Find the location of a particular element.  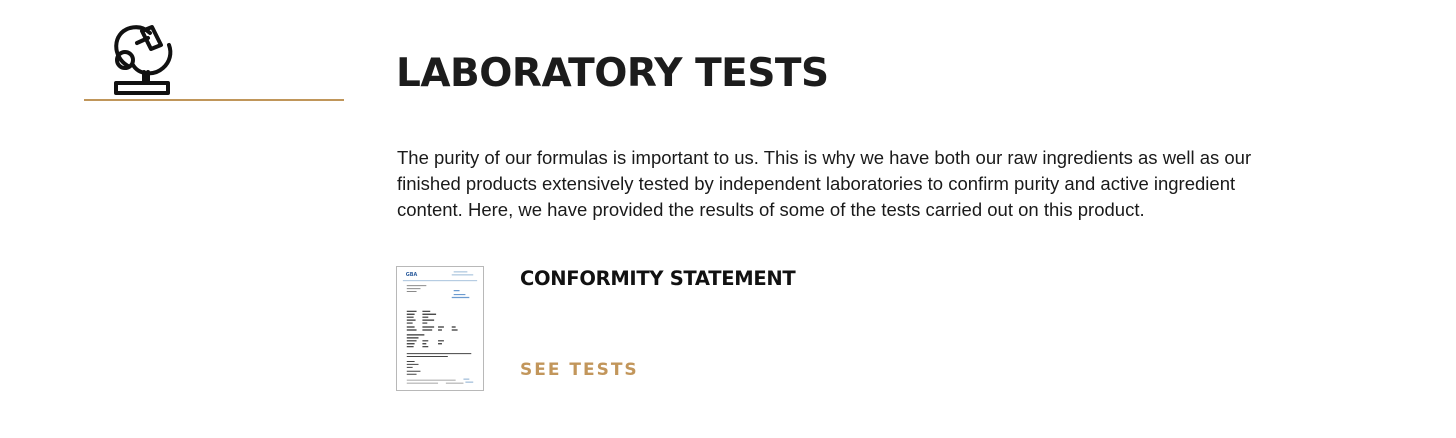

microscope-icon is located at coordinates (143, 59).